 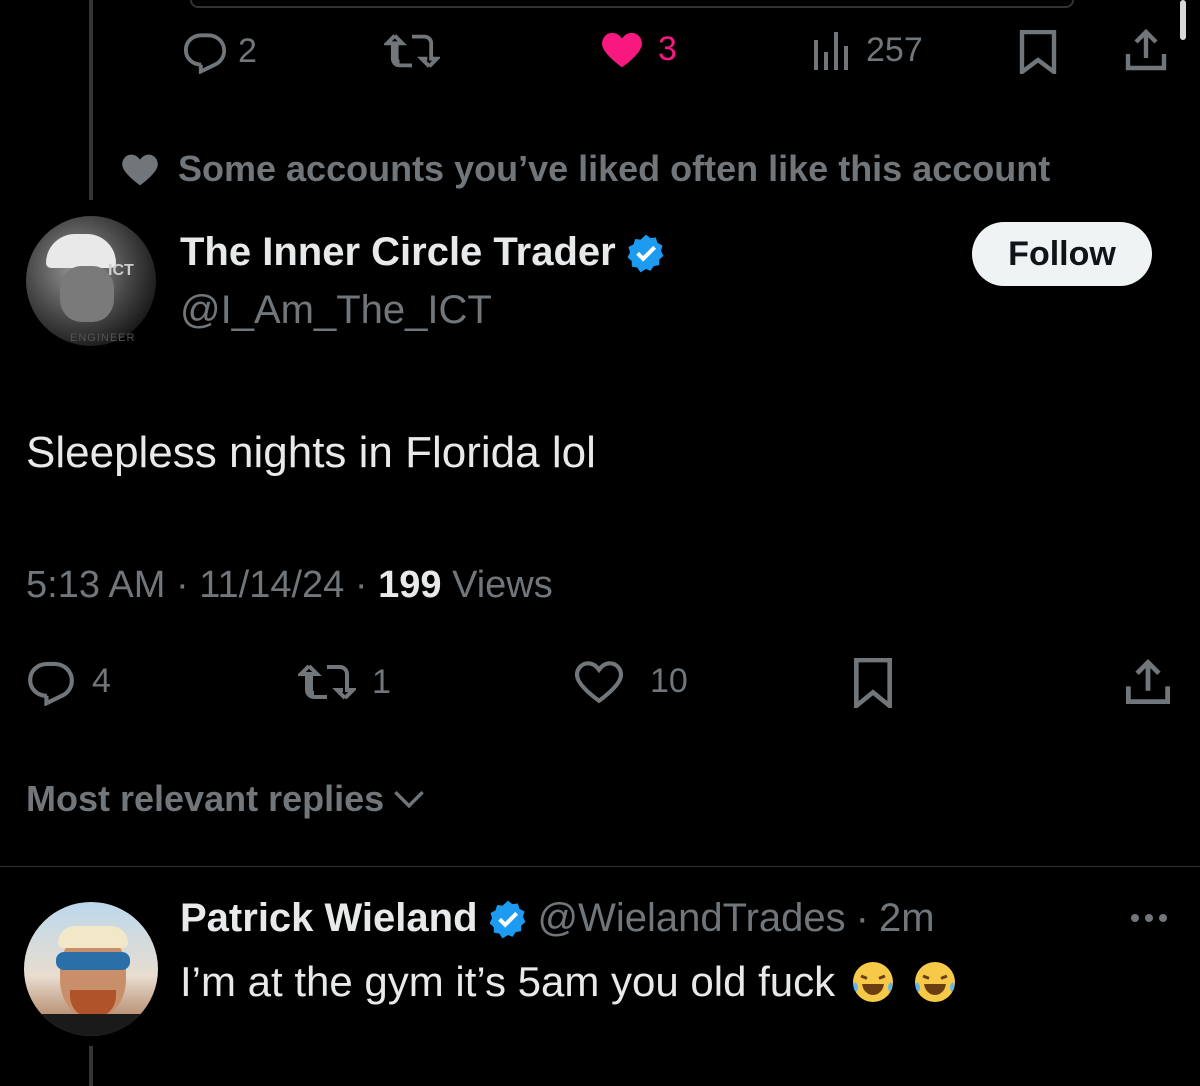 What do you see at coordinates (1183, 20) in the screenshot?
I see `scrollbar` at bounding box center [1183, 20].